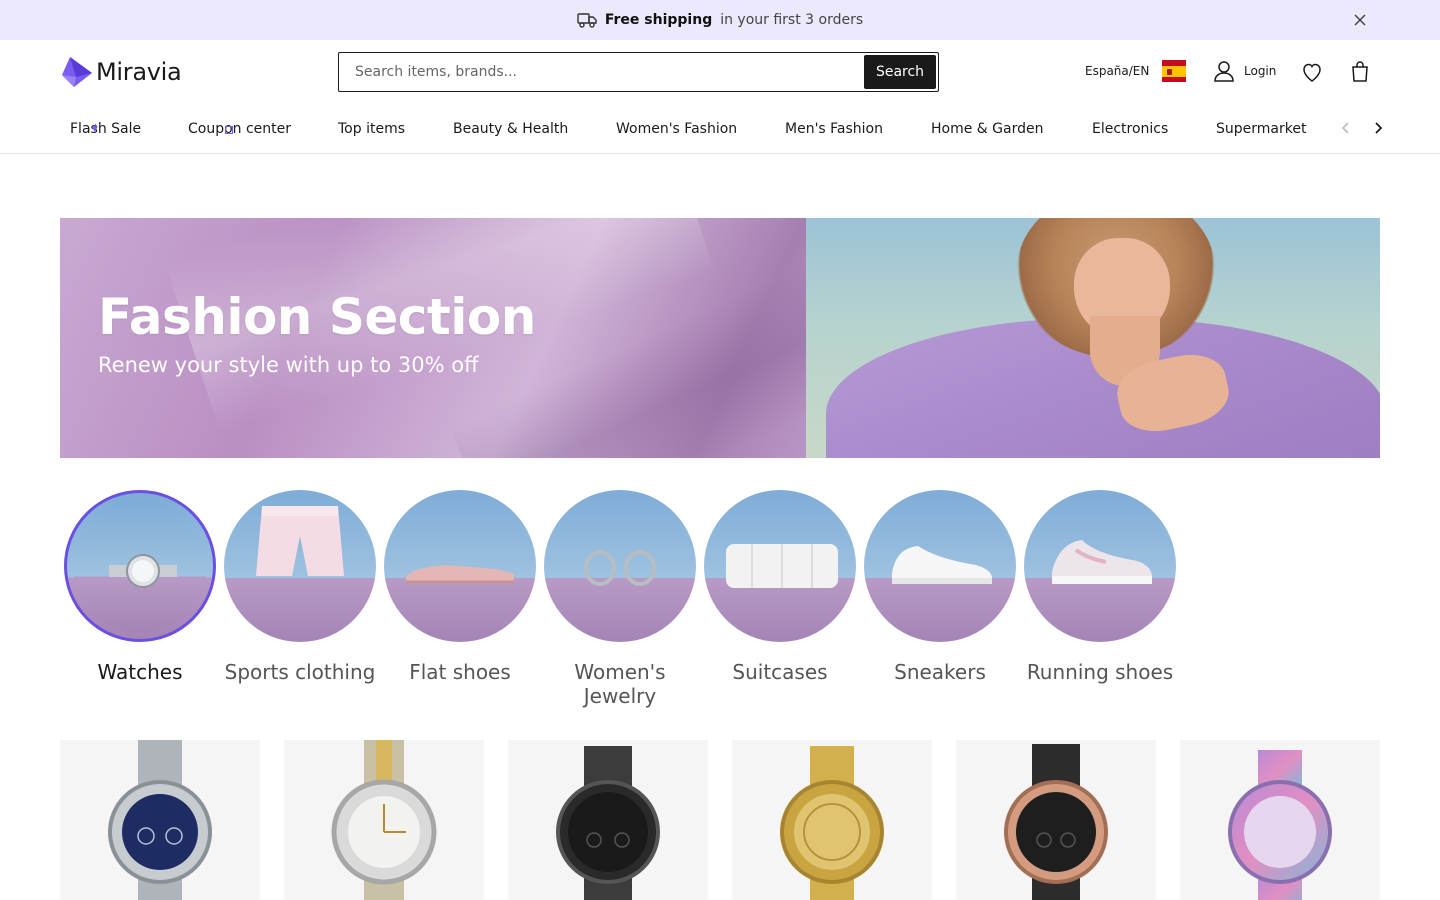 This screenshot has width=1440, height=900. I want to click on category-watches: Watches, so click(140, 587).